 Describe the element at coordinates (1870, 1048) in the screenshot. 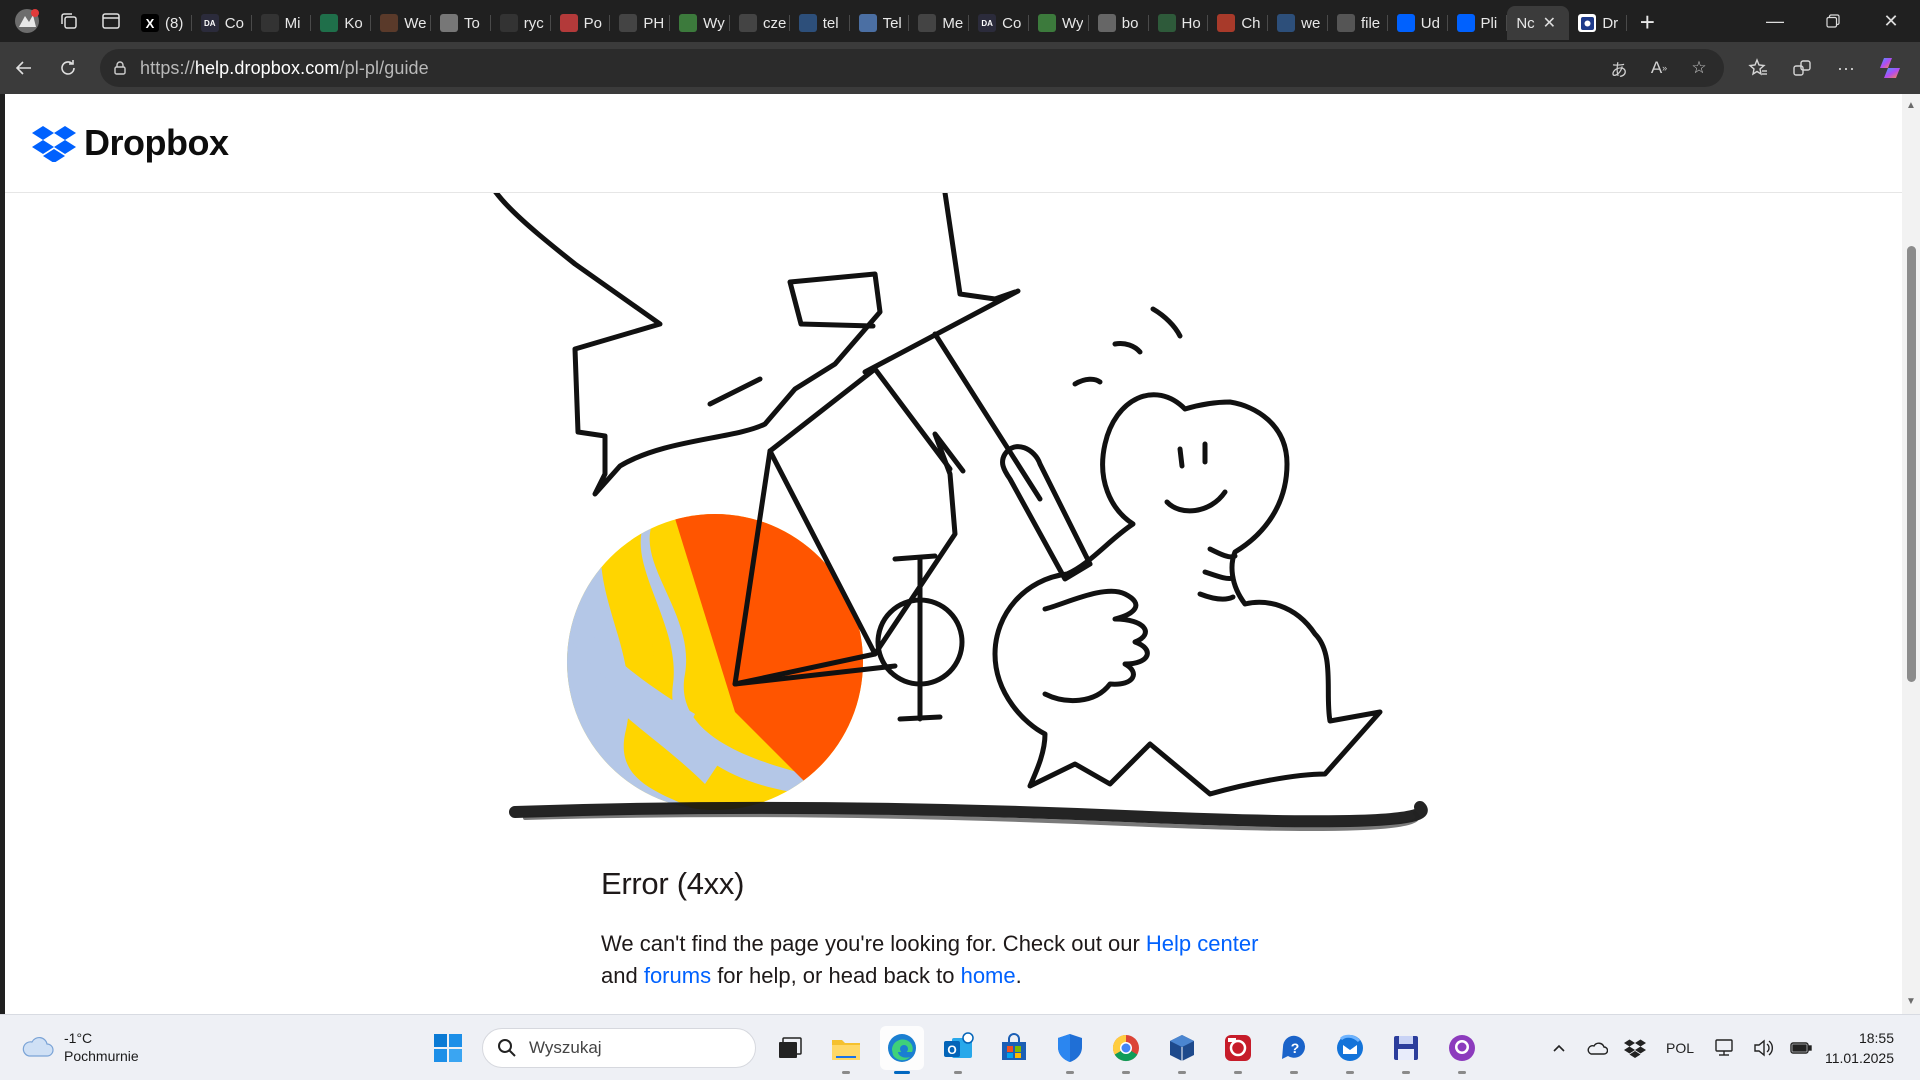

I see `taskbar-clock: 18:55 11.01.2025` at that location.